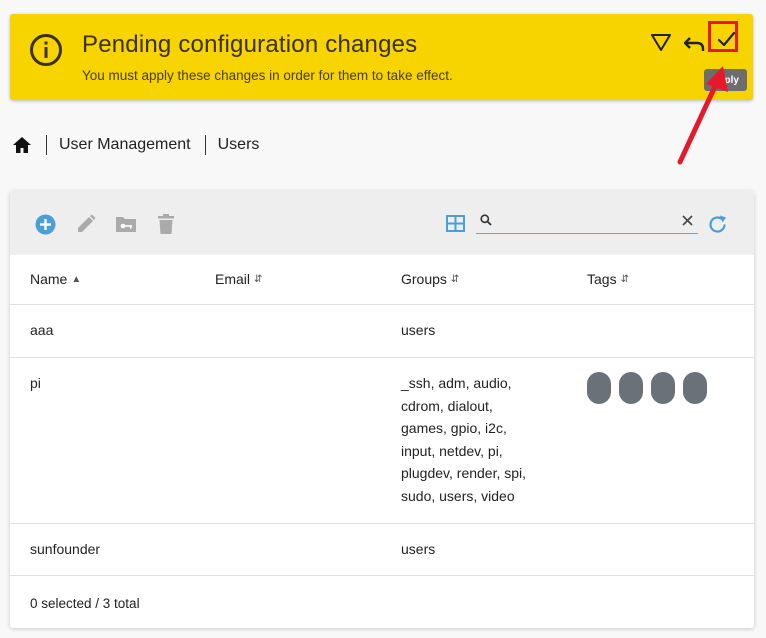  I want to click on refresh-icon, so click(717, 224).